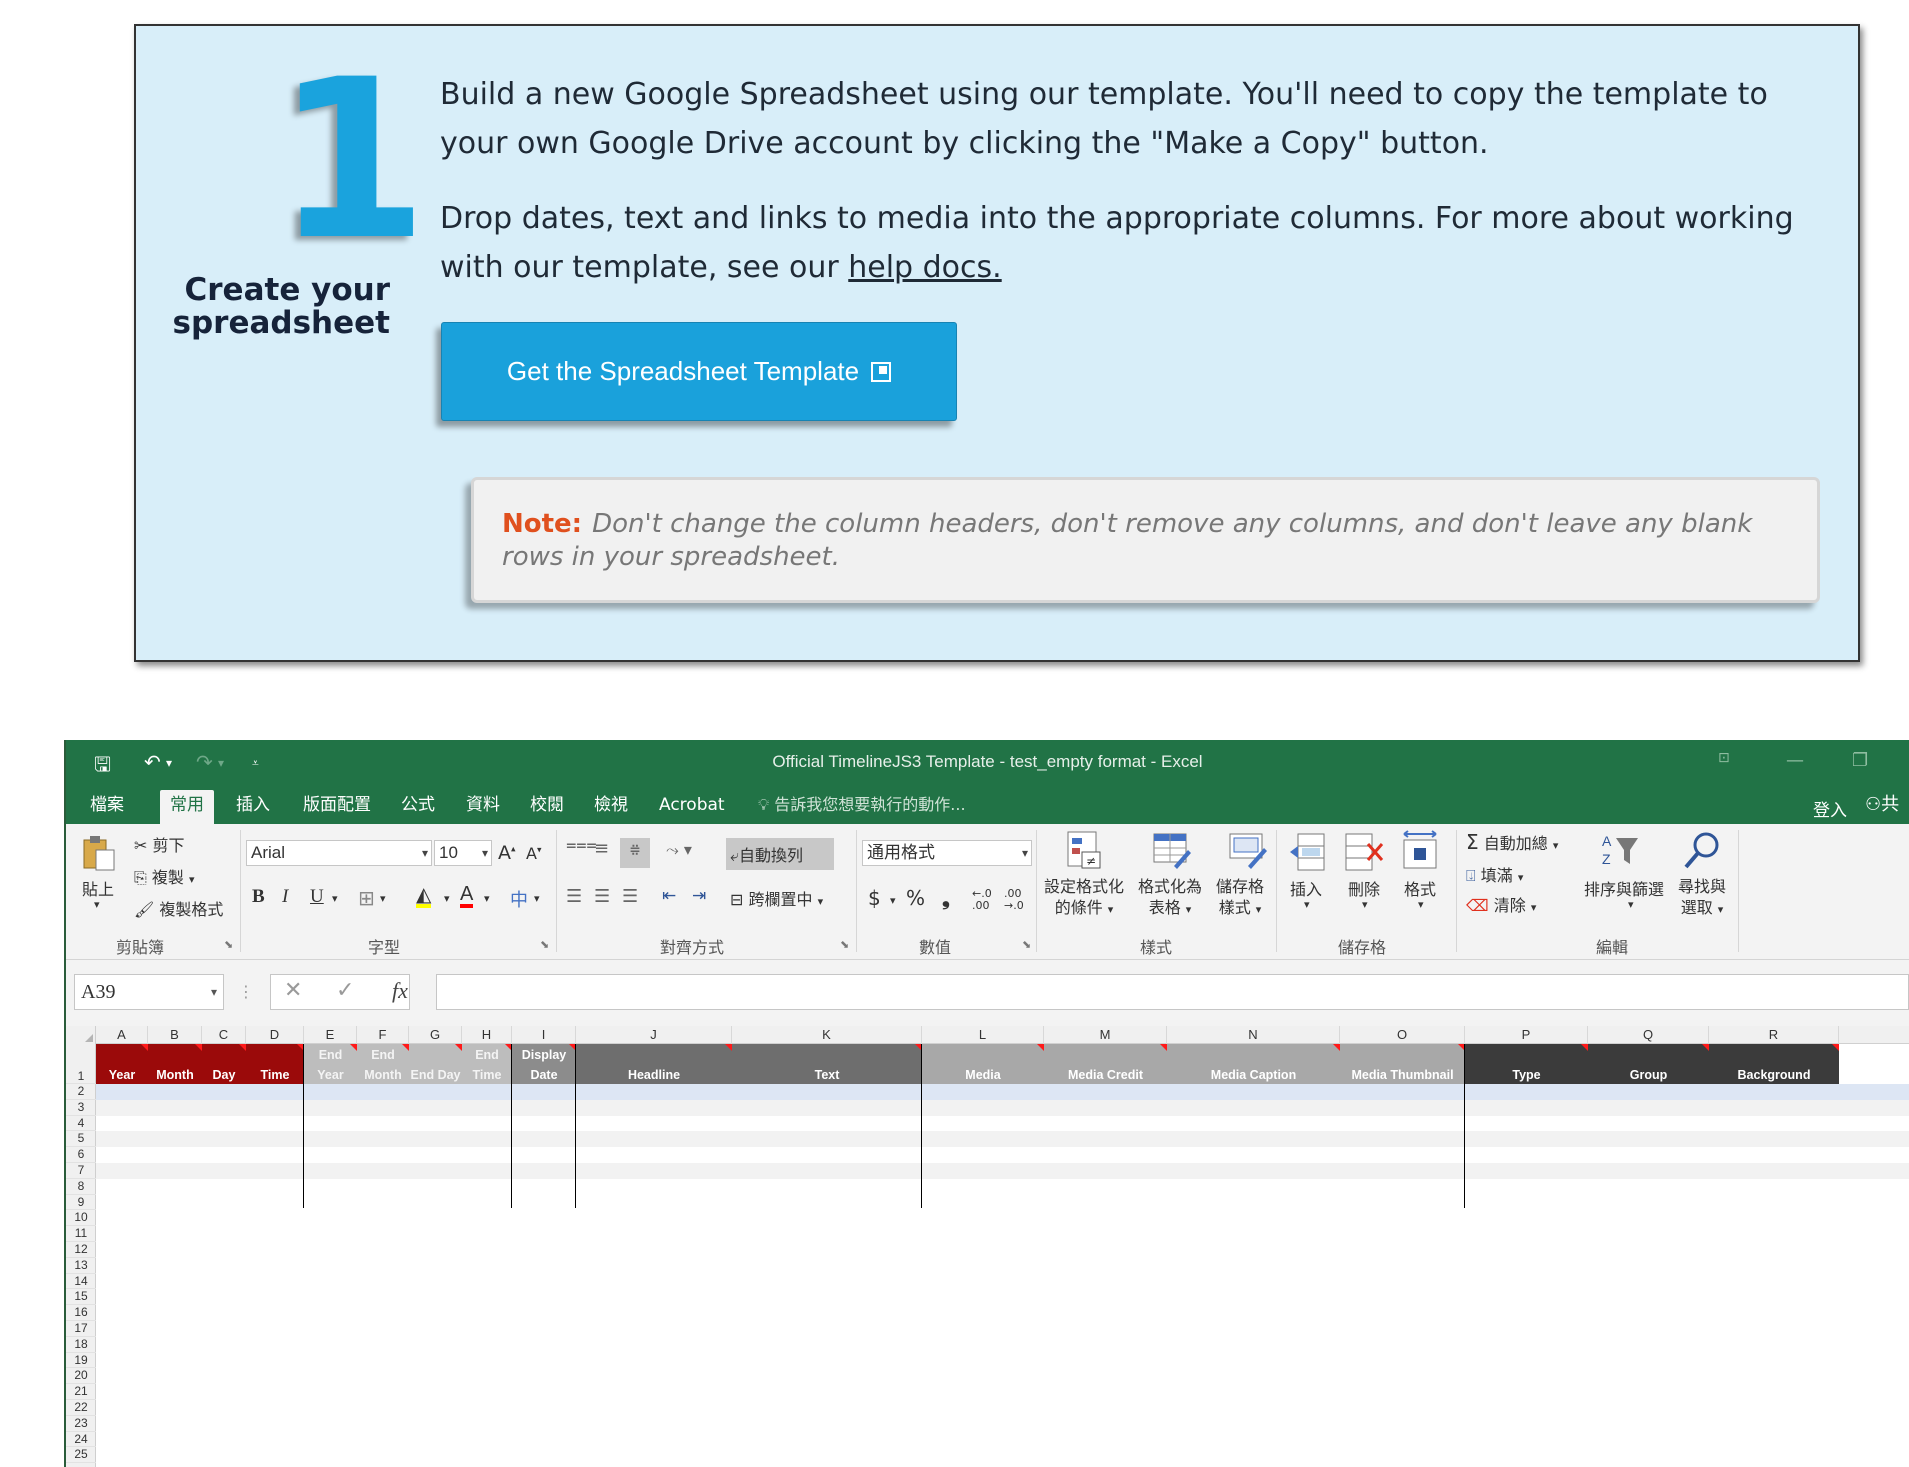  I want to click on header-cell-r: Background, so click(1774, 1064).